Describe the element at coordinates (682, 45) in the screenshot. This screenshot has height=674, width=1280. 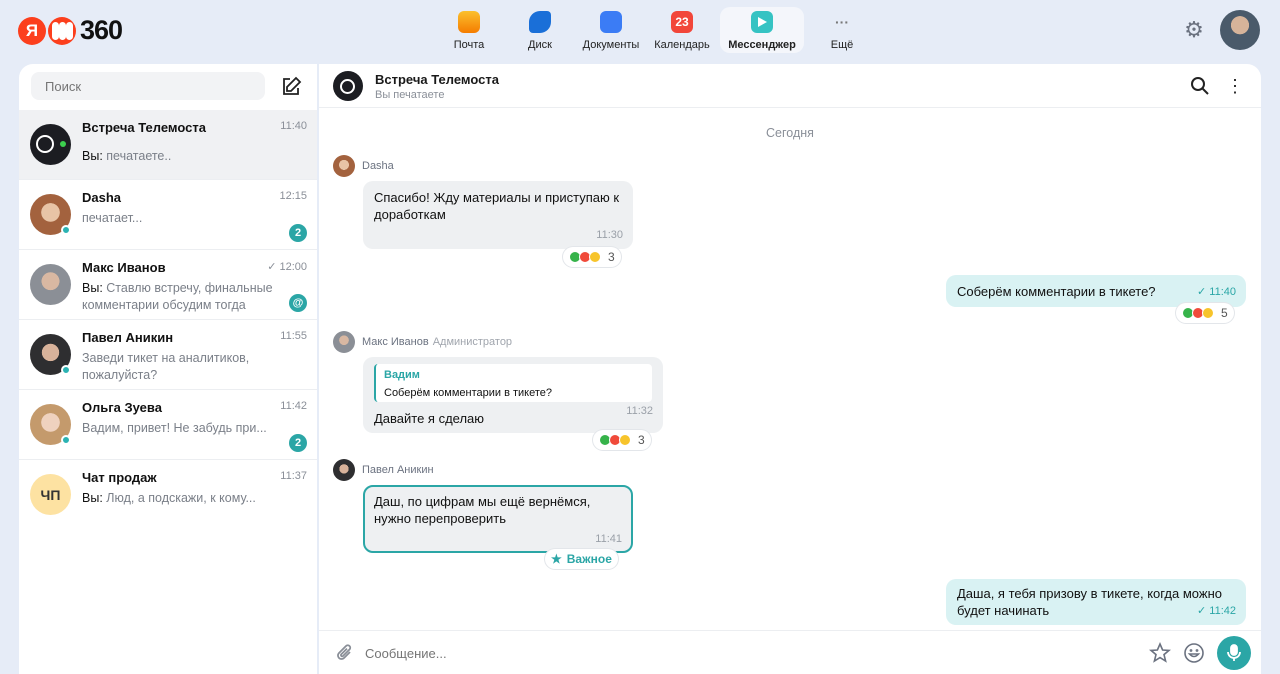
I see `app-label: Календарь` at that location.